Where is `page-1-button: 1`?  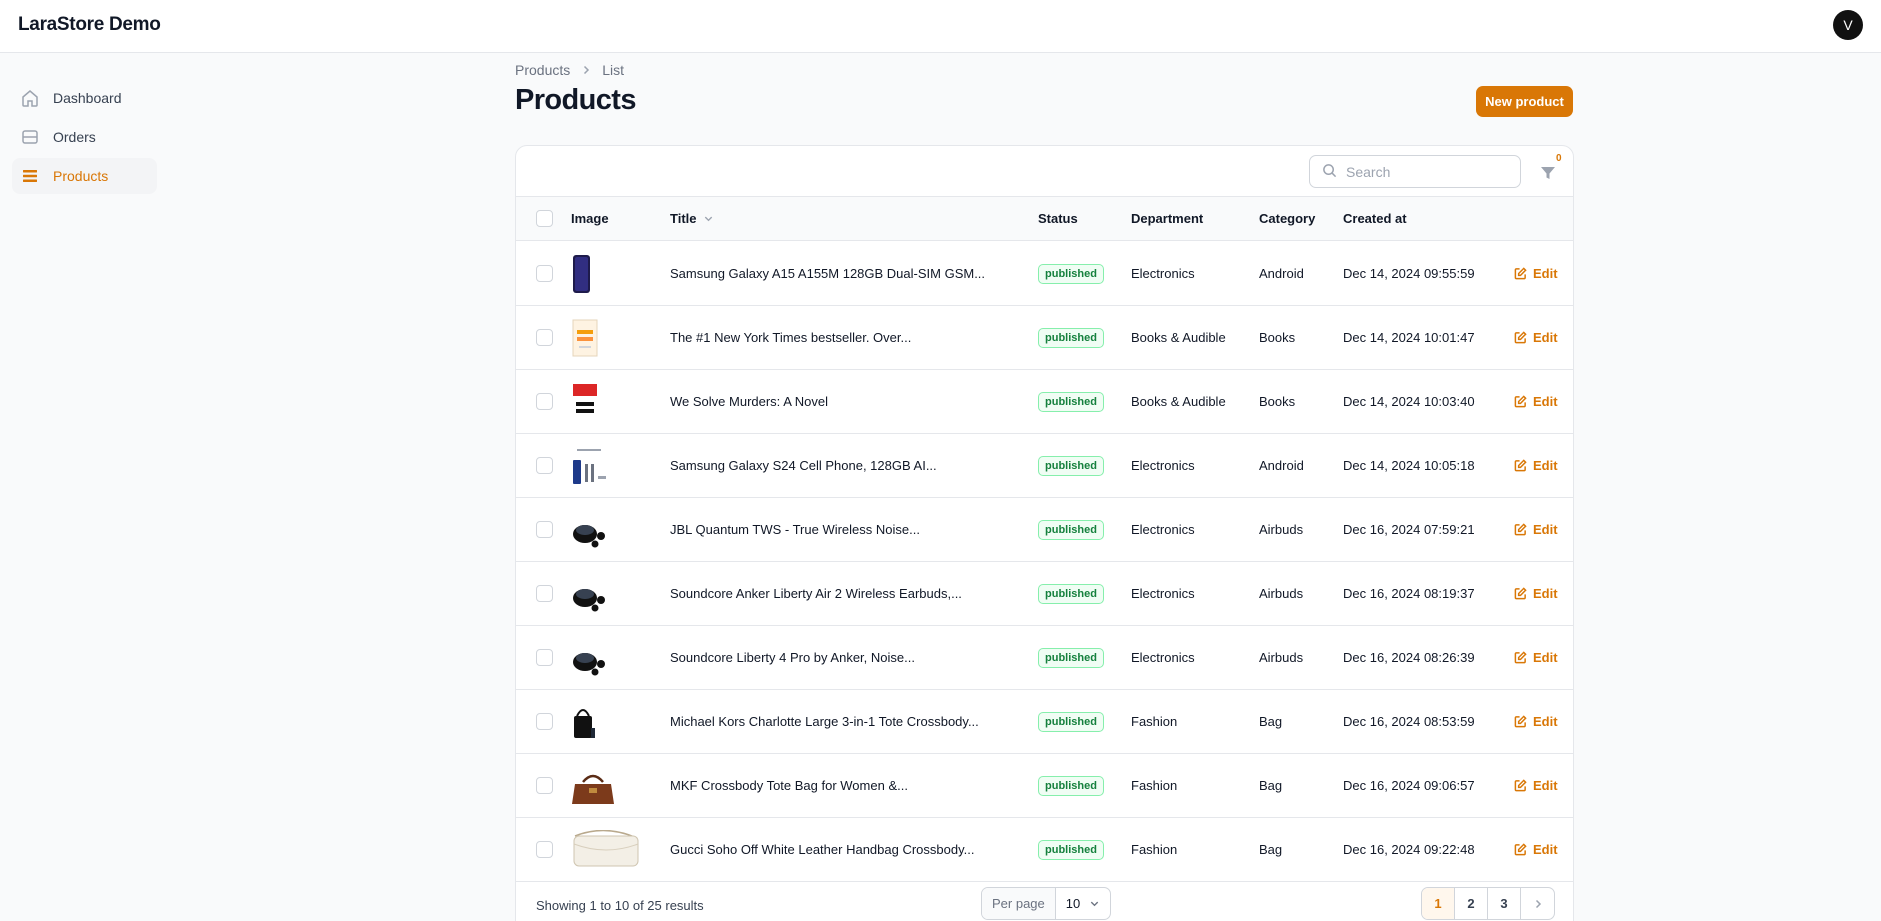
page-1-button: 1 is located at coordinates (1438, 903).